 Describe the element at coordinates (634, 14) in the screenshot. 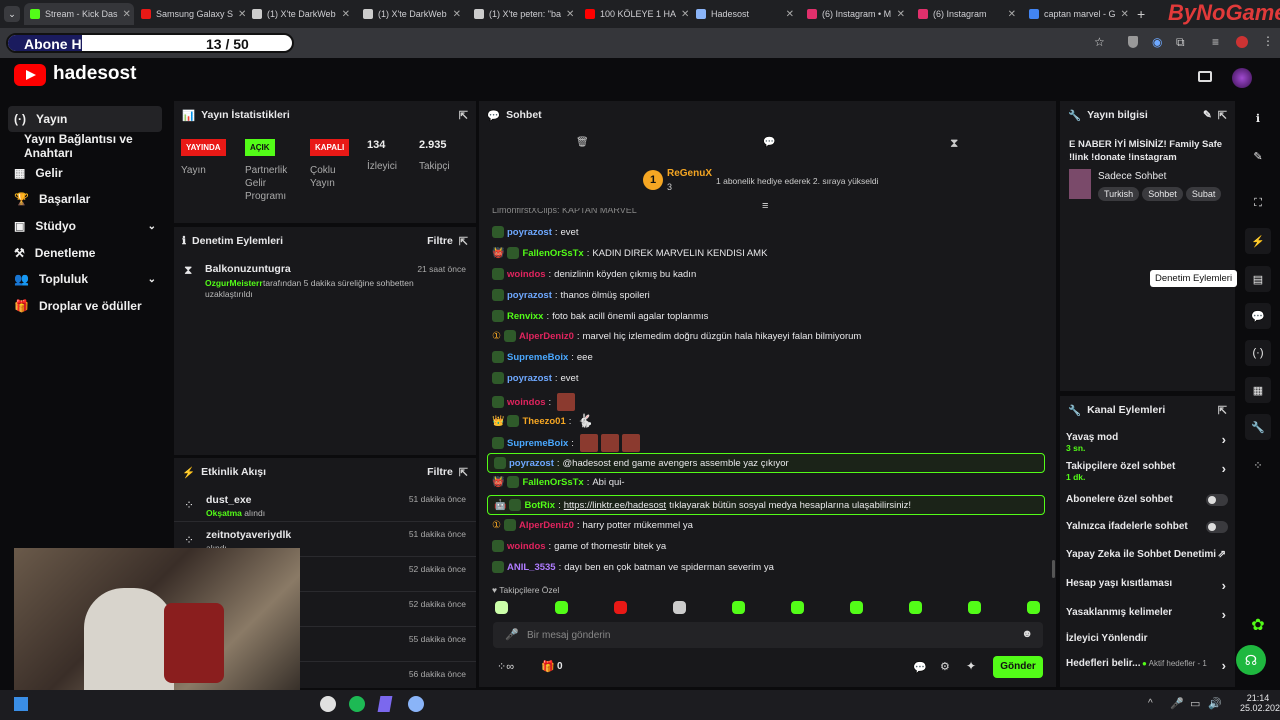

I see `browser-tab: 100 KÖLEYE 1 HA ✕` at that location.